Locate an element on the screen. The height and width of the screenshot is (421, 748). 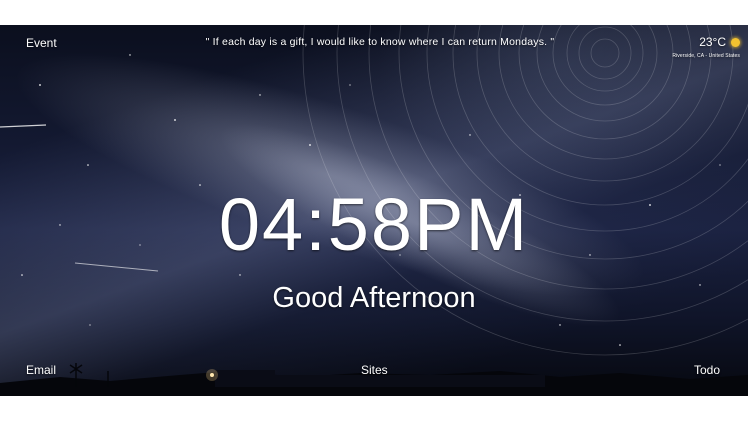
greeting-text: Good Afternoon is located at coordinates (374, 298).